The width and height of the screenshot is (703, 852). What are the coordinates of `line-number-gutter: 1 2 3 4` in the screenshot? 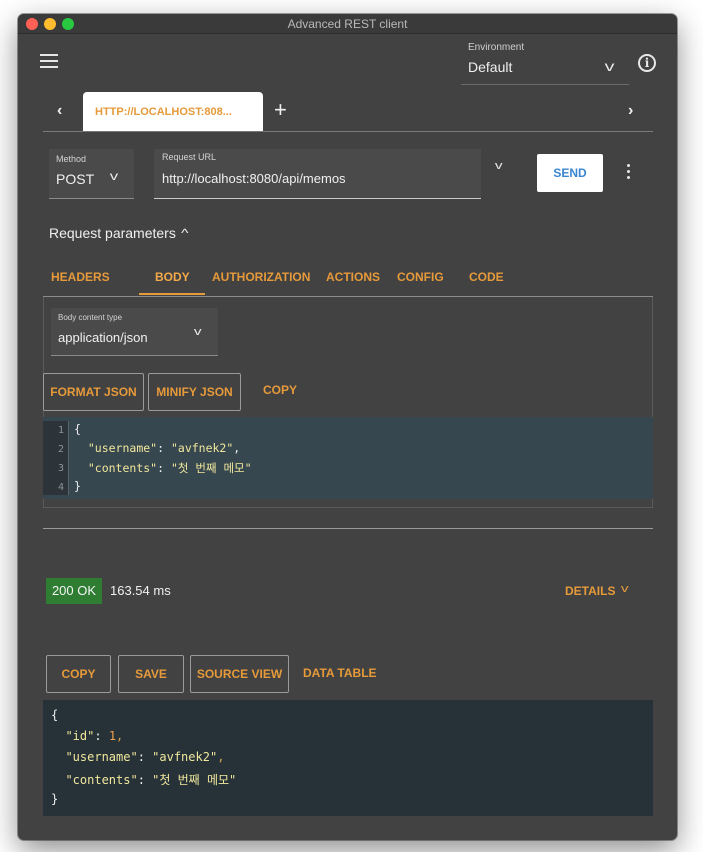 It's located at (56, 458).